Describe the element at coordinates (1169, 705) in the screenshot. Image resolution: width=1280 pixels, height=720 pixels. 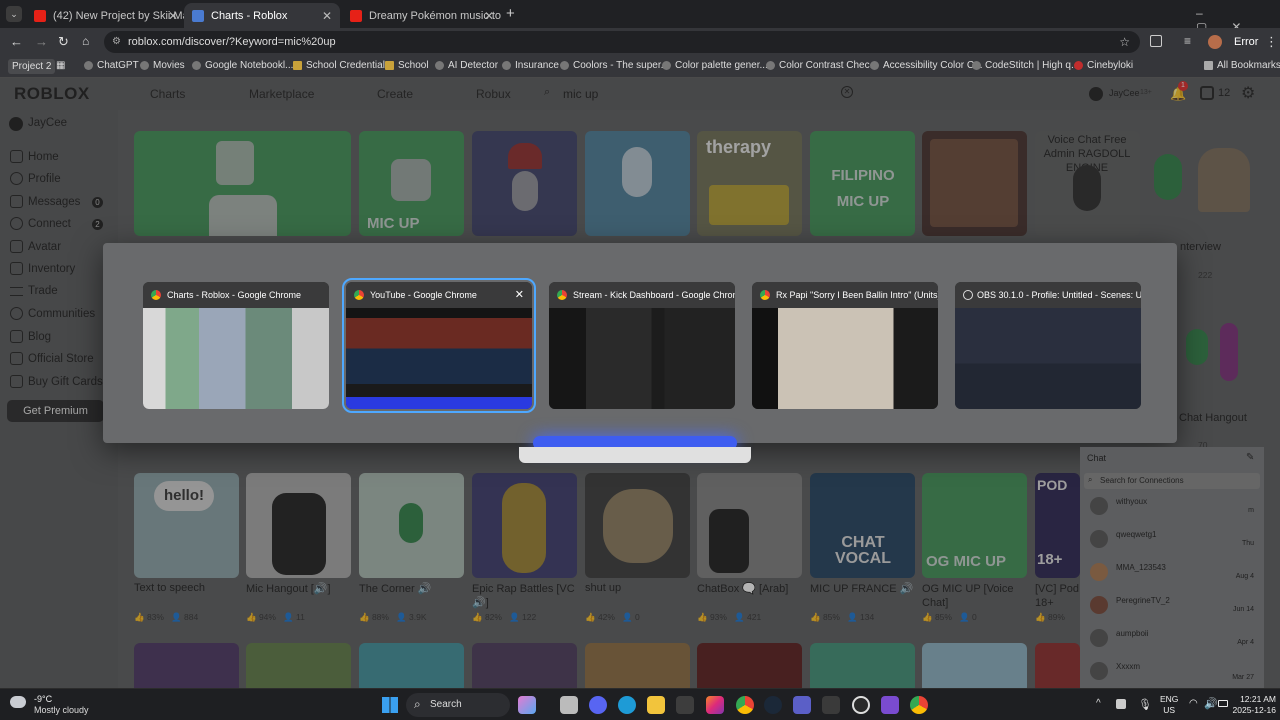
I see `language-indicator: ENG US` at that location.